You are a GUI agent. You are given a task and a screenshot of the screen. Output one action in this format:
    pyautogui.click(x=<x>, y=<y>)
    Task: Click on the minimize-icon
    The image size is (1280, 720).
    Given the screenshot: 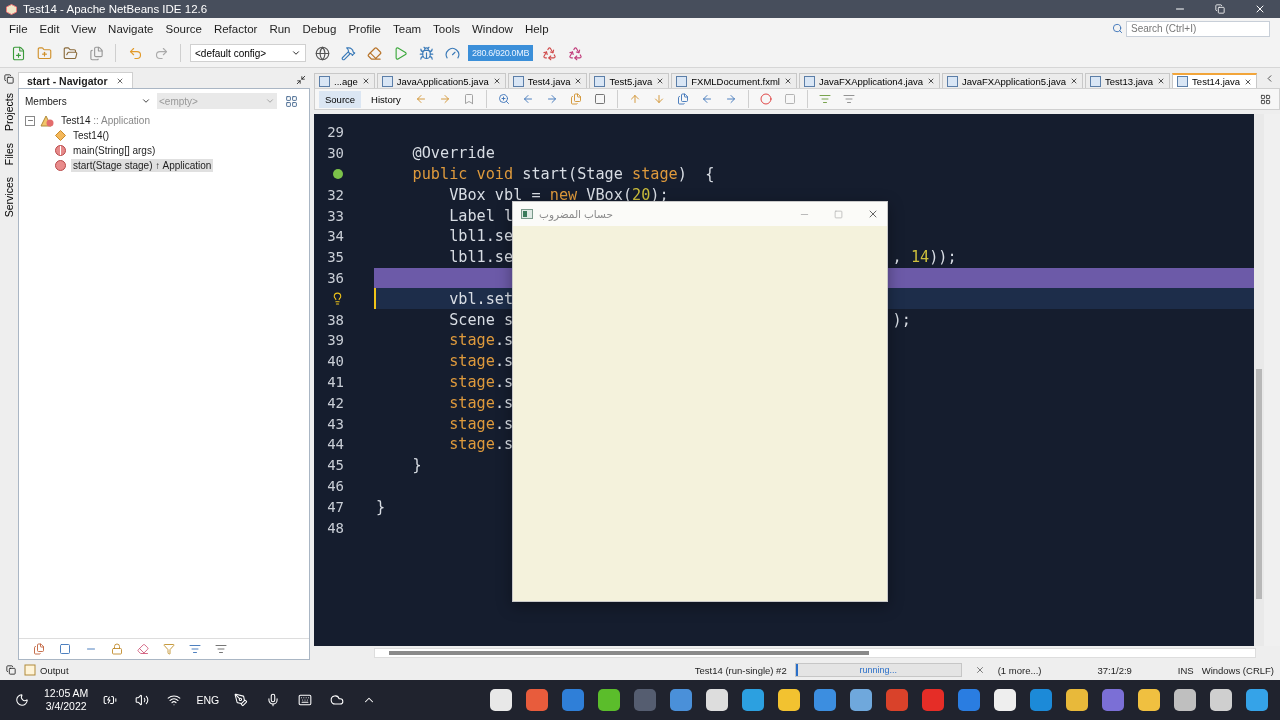 What is the action you would take?
    pyautogui.click(x=301, y=80)
    